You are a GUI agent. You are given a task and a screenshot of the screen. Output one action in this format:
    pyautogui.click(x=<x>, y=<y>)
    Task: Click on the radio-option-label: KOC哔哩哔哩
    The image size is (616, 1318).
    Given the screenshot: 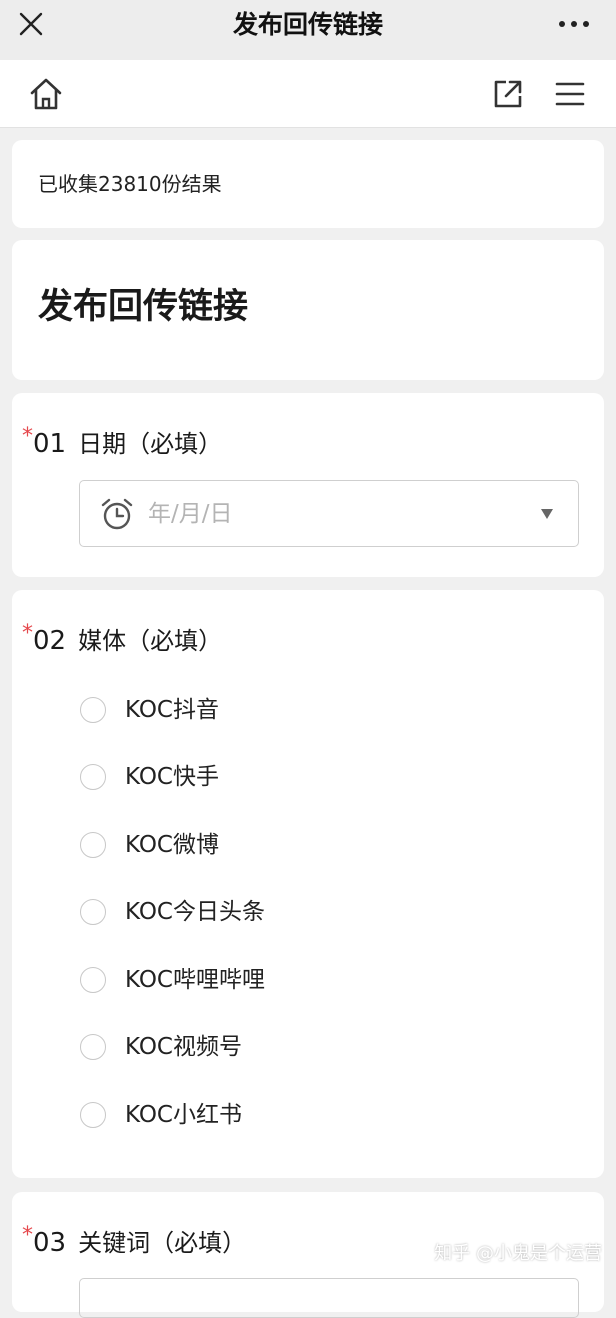 What is the action you would take?
    pyautogui.click(x=195, y=980)
    